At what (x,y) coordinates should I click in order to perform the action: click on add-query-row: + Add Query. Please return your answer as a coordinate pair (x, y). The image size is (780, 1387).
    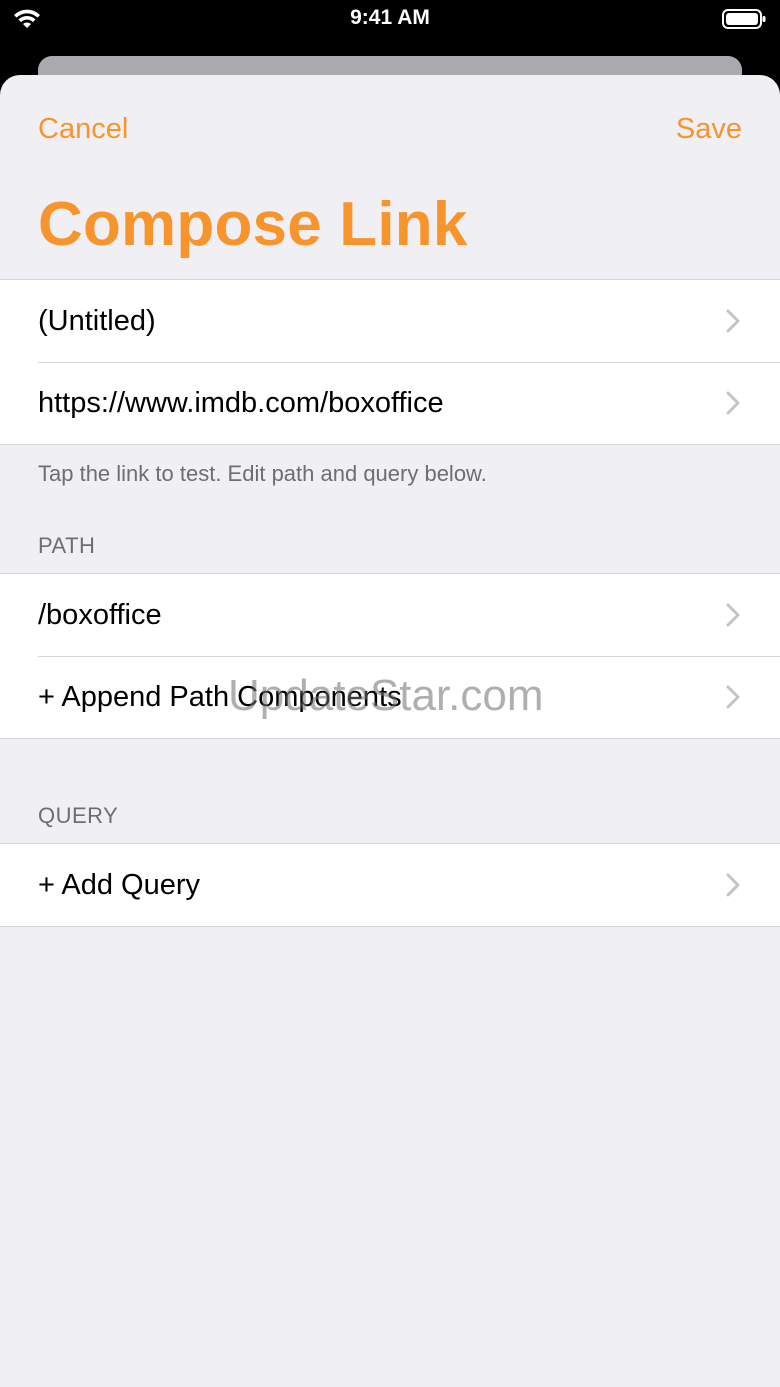
    Looking at the image, I should click on (390, 885).